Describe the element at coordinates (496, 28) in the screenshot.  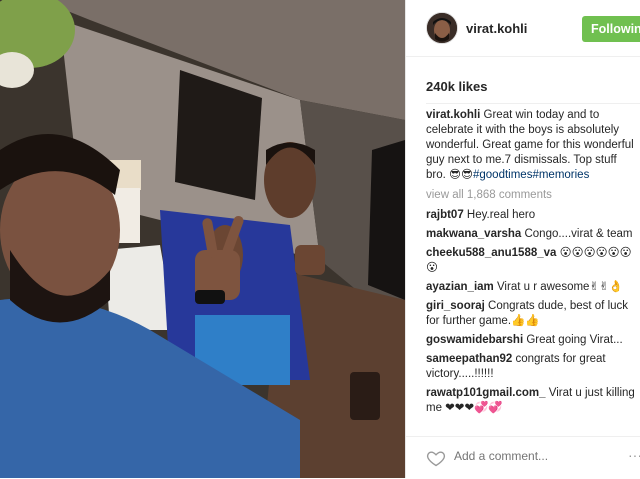
I see `author-username: virat.kohli` at that location.